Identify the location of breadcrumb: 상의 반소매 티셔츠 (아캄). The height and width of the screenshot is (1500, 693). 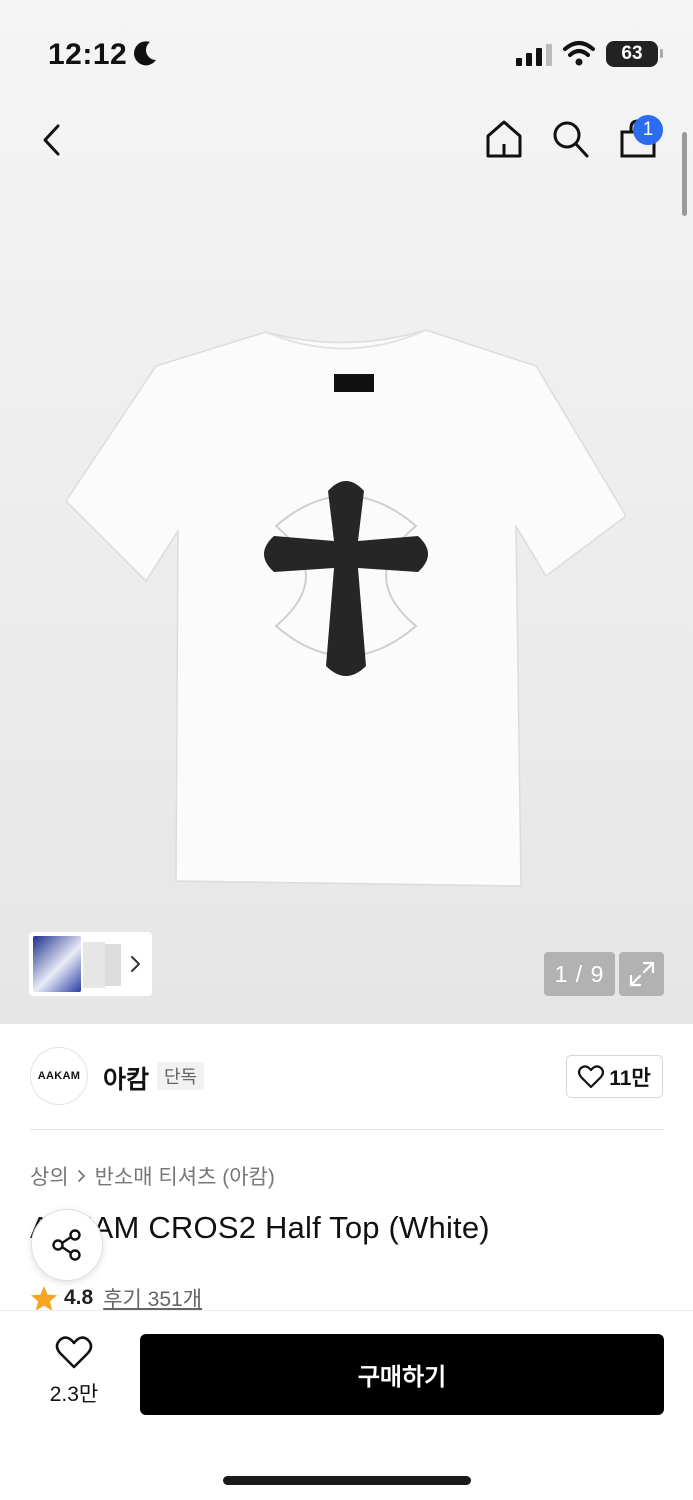
(152, 1176).